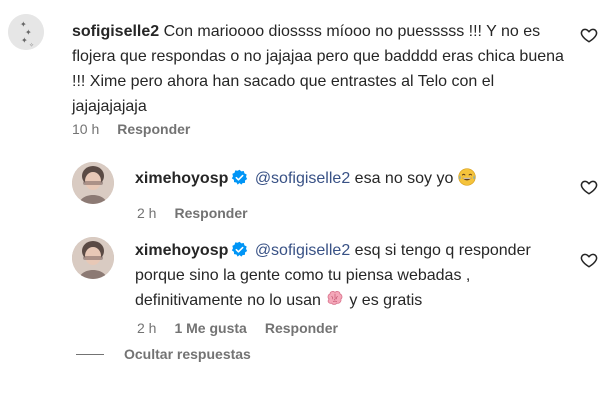 The image size is (609, 404). Describe the element at coordinates (90, 354) in the screenshot. I see `divider-line` at that location.